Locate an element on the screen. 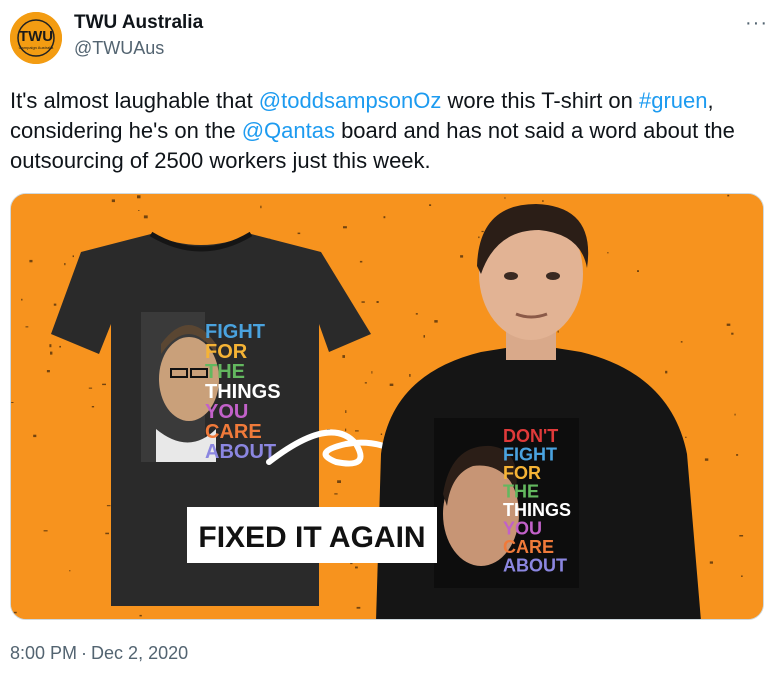  tweet-timestamp: 8:00 PM · Dec 2, 2020 is located at coordinates (99, 653).